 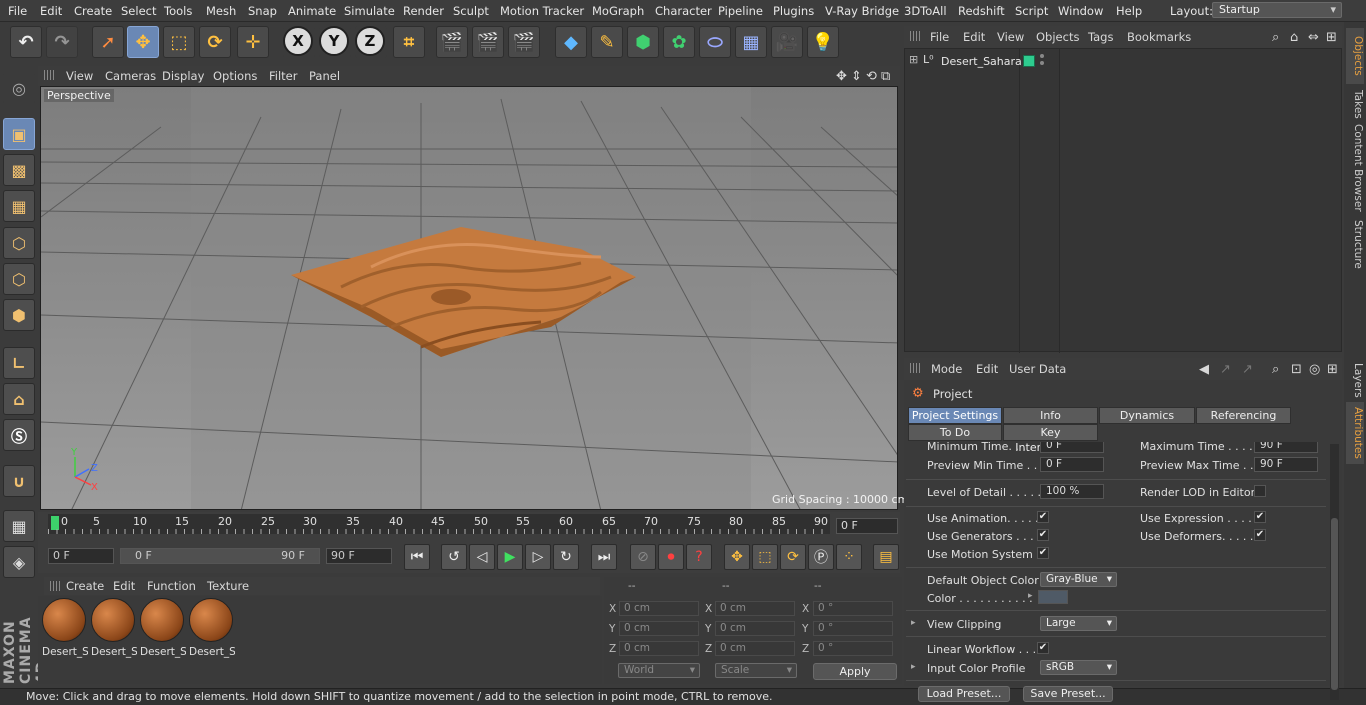 What do you see at coordinates (19, 526) in the screenshot?
I see `workplane-lock-button: ▦` at bounding box center [19, 526].